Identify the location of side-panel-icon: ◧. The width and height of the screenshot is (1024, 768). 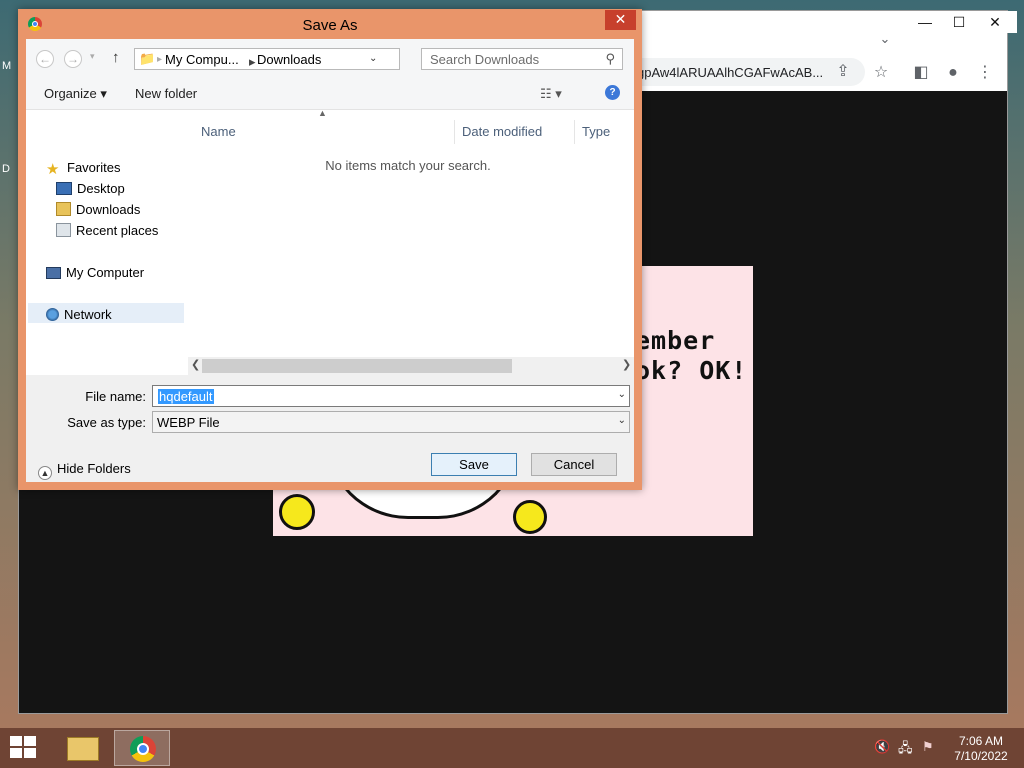
(921, 73).